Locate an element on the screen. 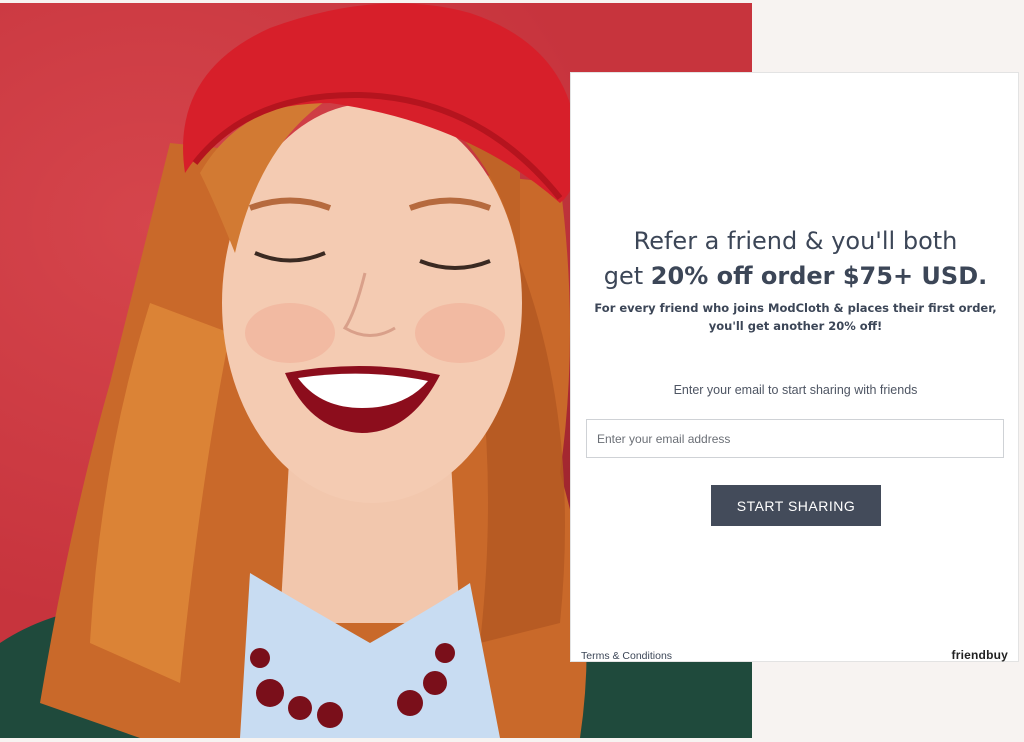  friendbuy-logo: friendbuy is located at coordinates (979, 655).